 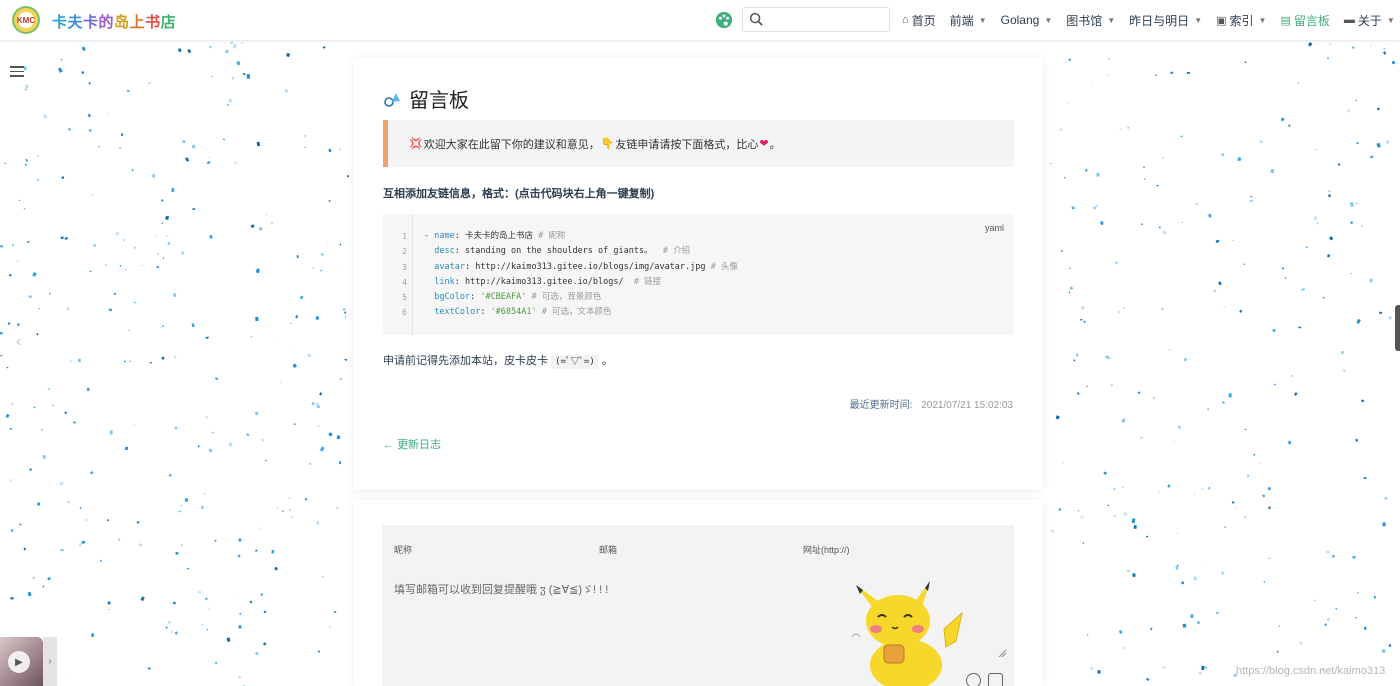 I want to click on chevron-left-icon: ‹, so click(x=18, y=342).